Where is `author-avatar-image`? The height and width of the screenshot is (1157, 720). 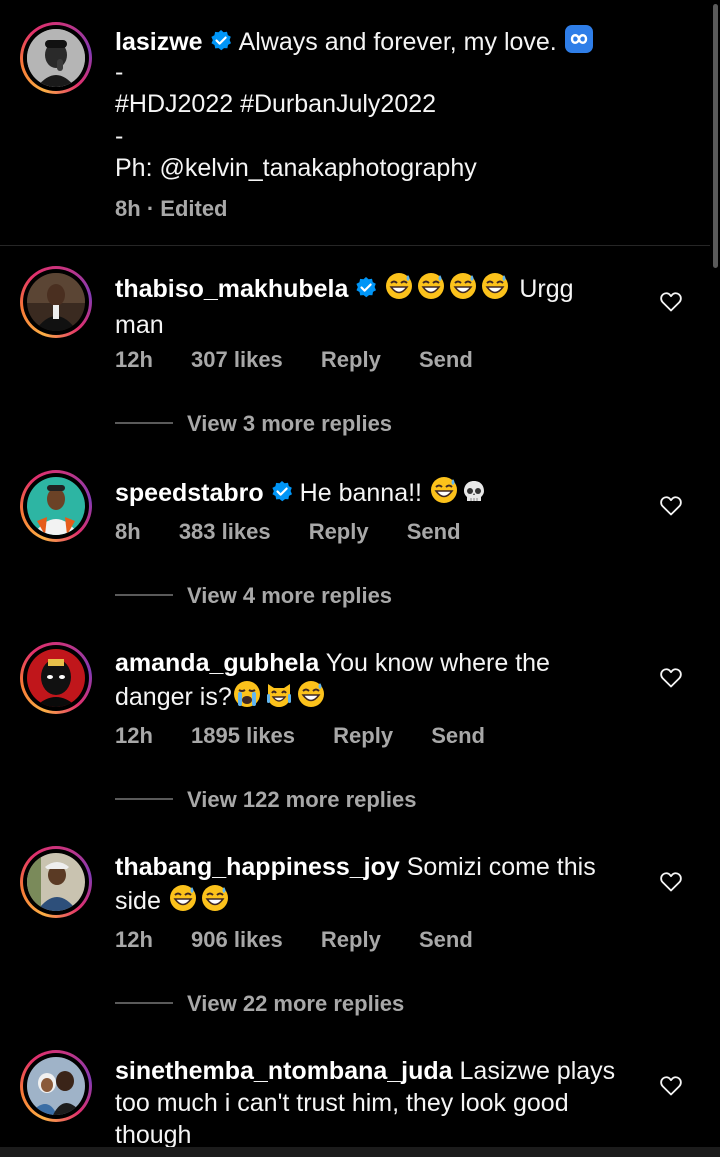 author-avatar-image is located at coordinates (56, 58).